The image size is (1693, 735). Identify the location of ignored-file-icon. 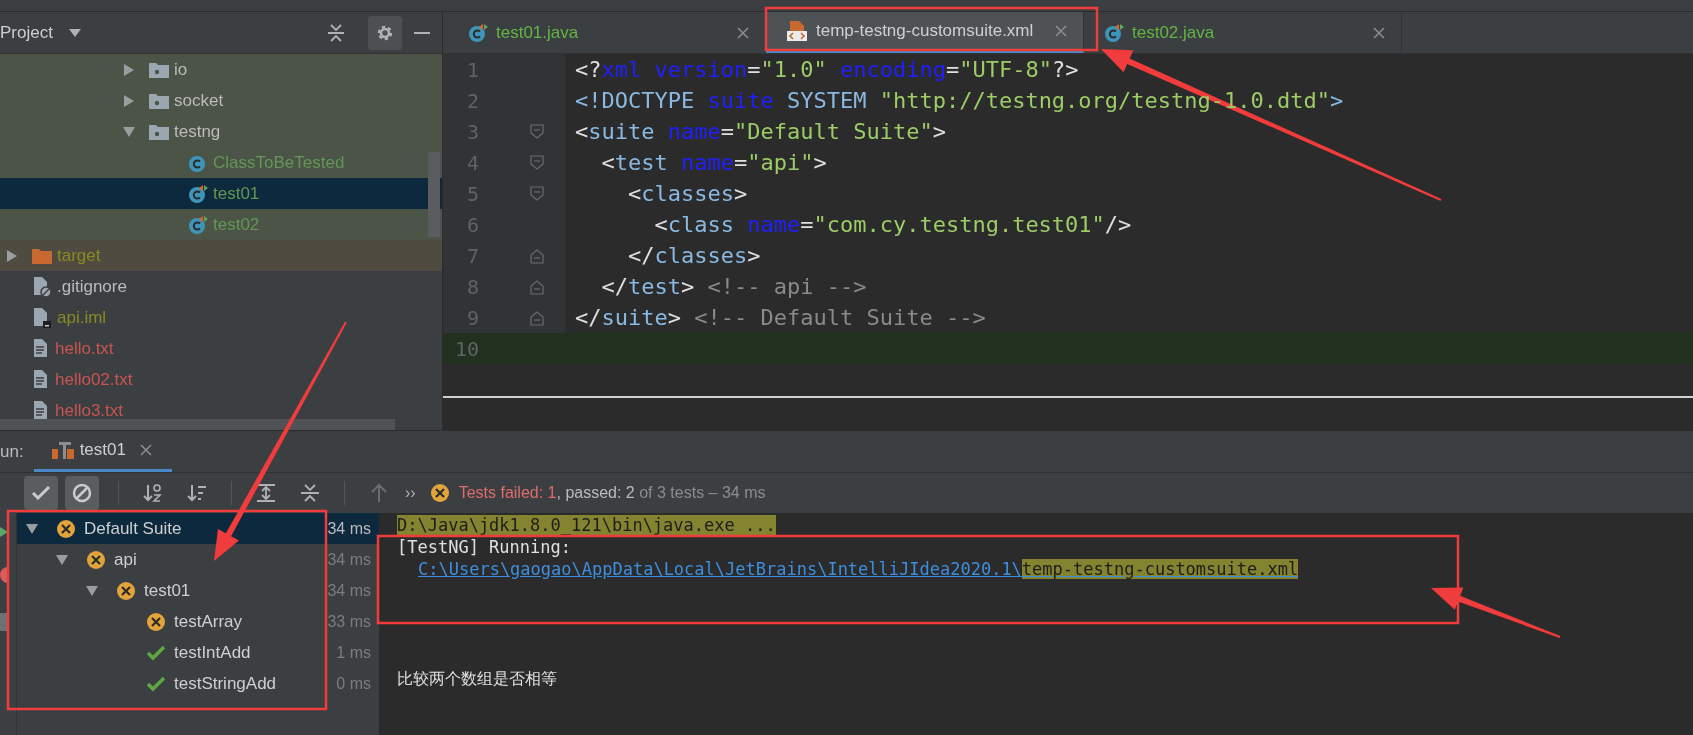
(42, 286).